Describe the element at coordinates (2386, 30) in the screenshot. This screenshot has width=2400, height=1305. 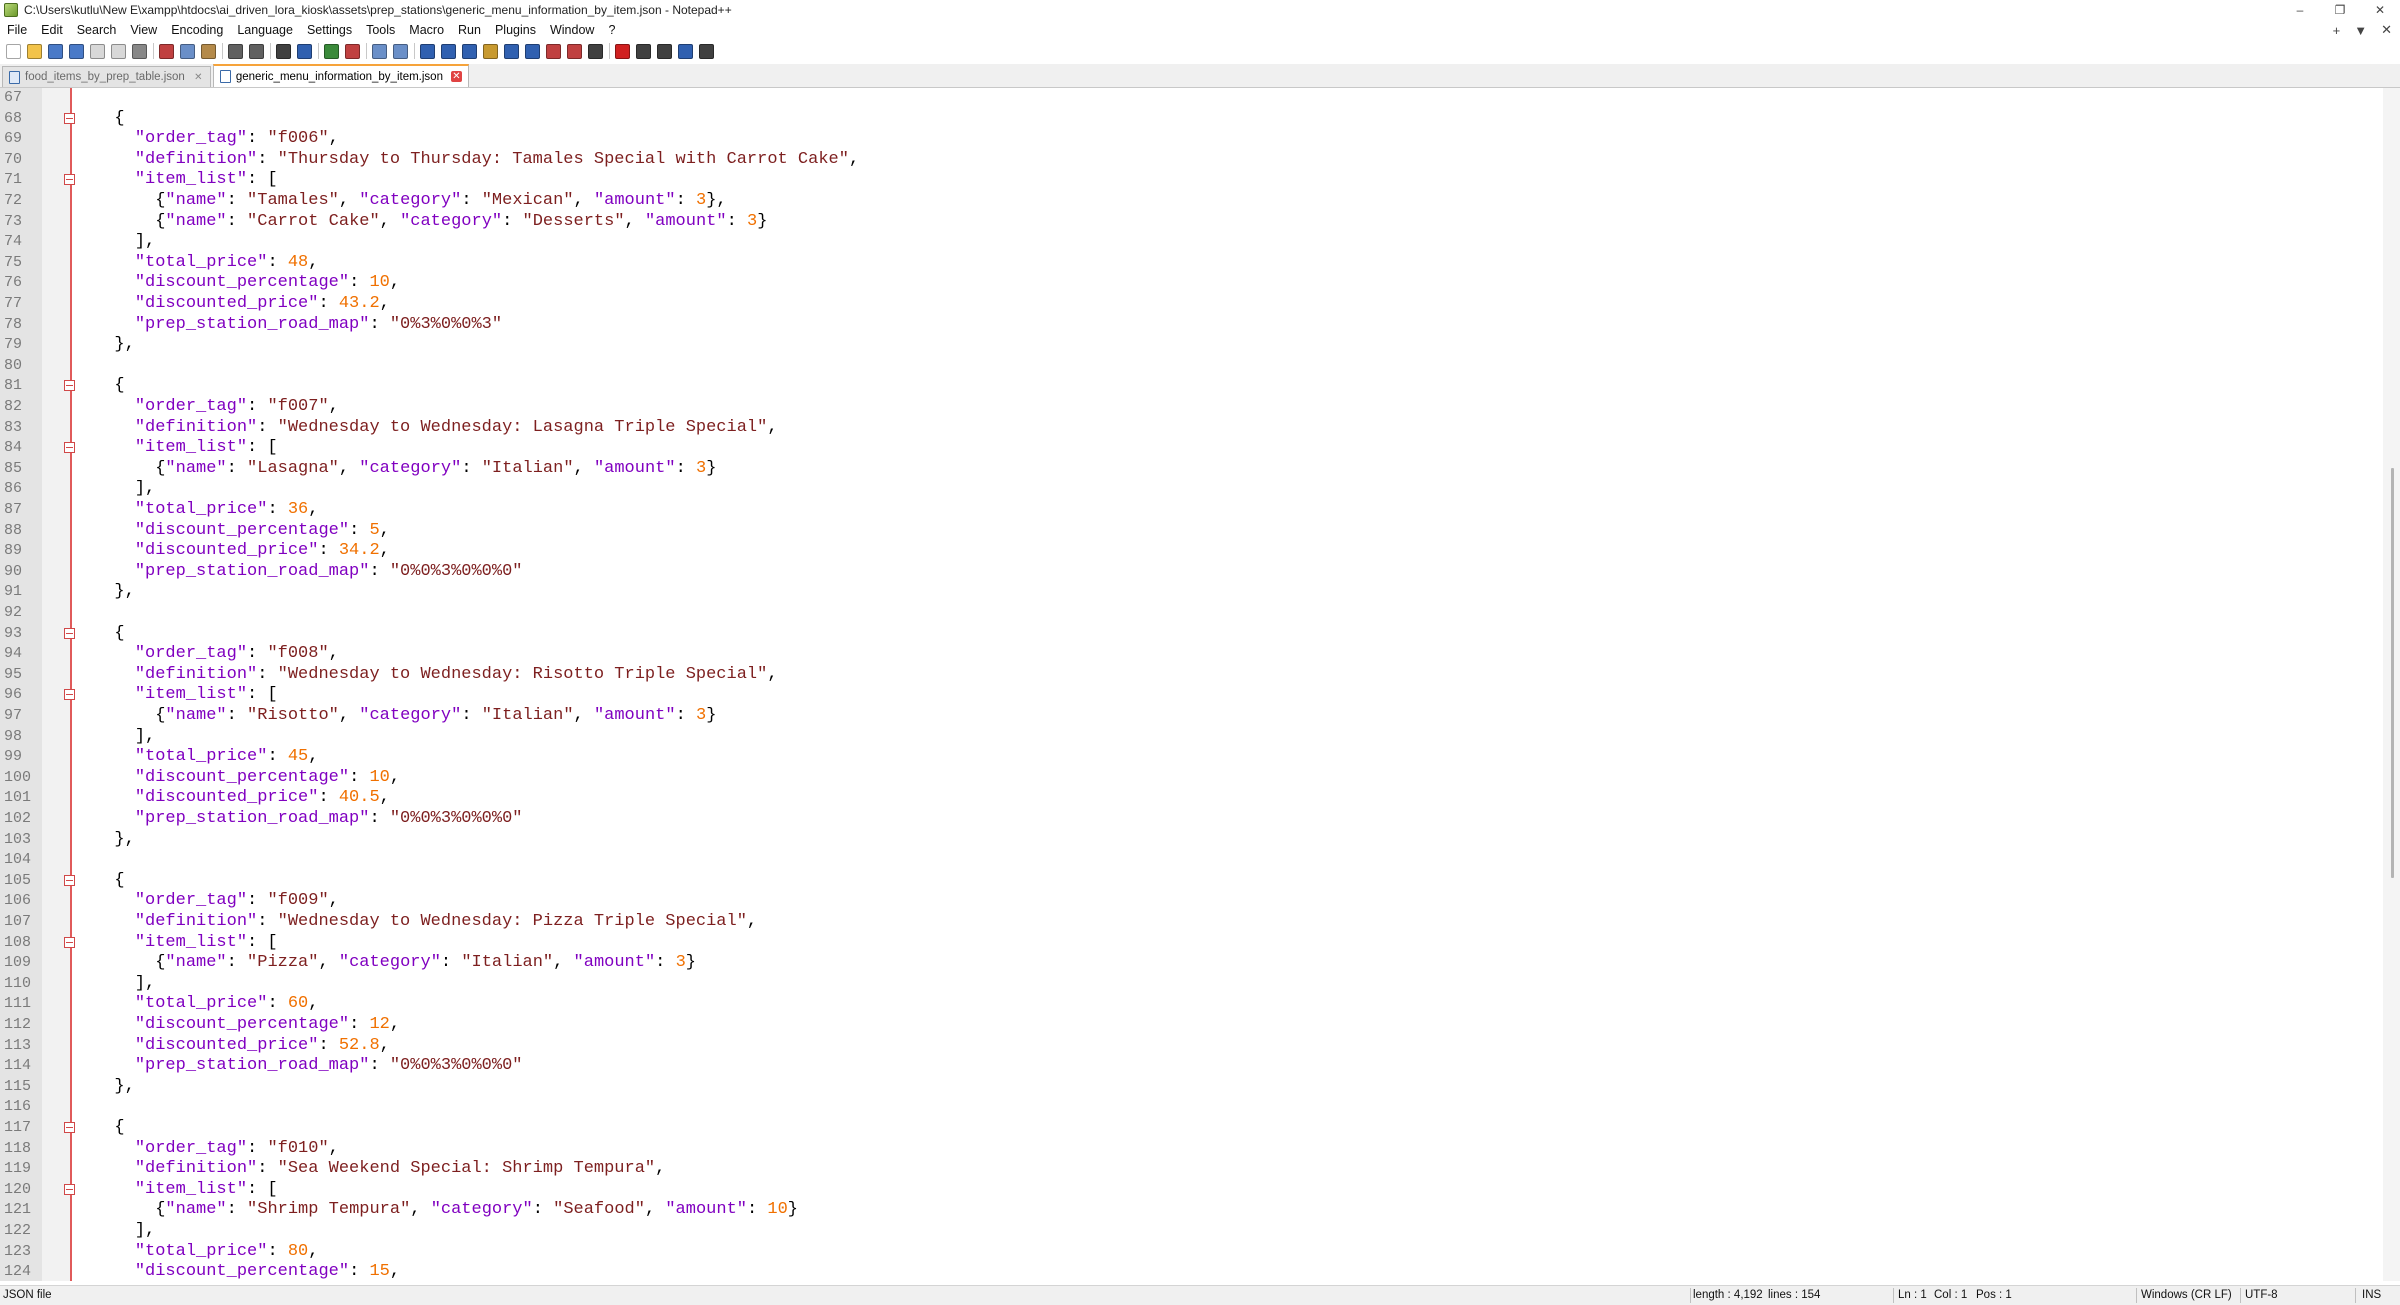
I see `close-doc-button: ✕` at that location.